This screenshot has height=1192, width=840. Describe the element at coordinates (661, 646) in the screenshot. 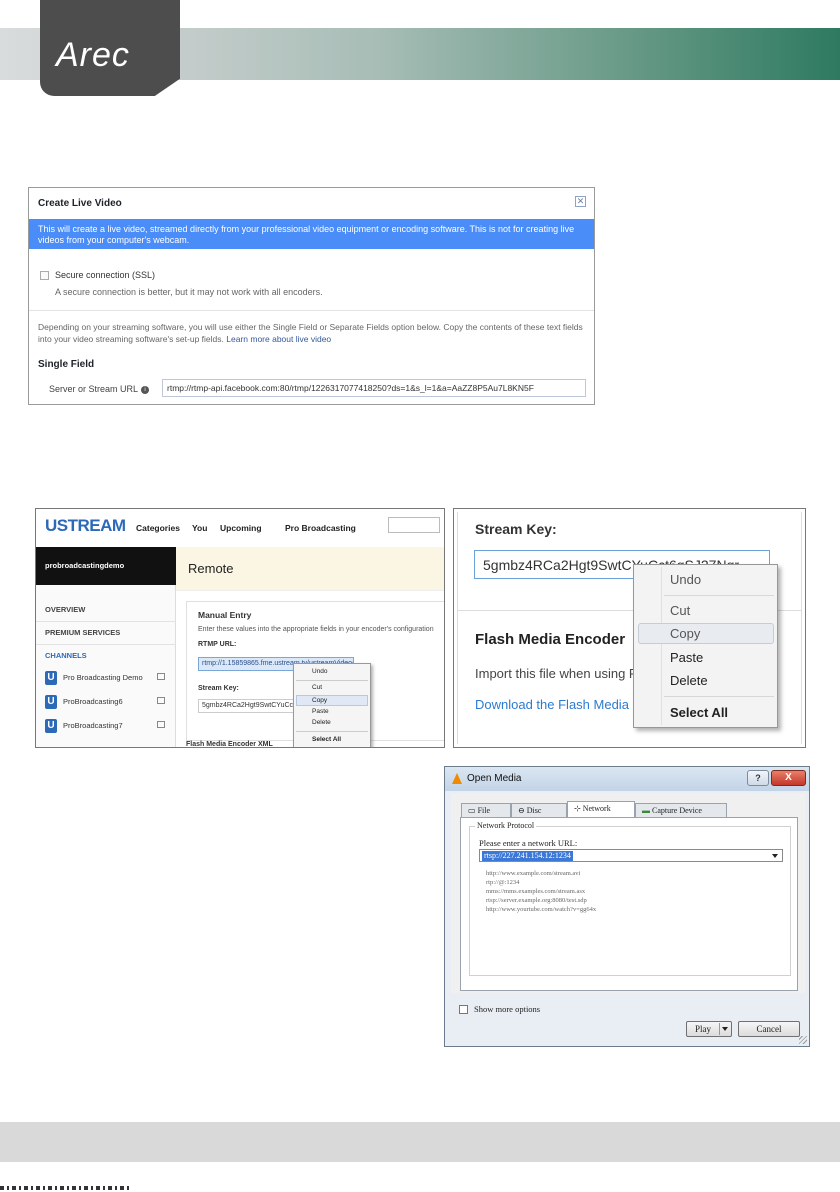

I see `menu-gutter` at that location.